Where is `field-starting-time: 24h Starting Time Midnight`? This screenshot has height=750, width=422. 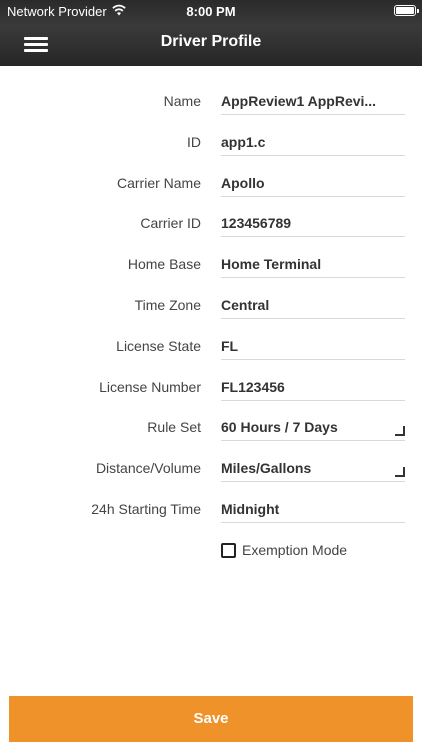 field-starting-time: 24h Starting Time Midnight is located at coordinates (211, 509).